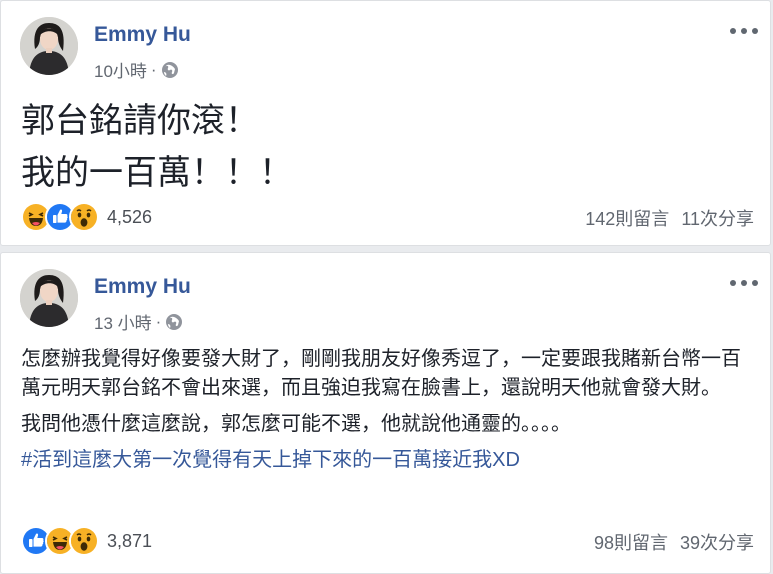 This screenshot has width=773, height=574. Describe the element at coordinates (157, 147) in the screenshot. I see `post-text: 郭台銘請你滾！ 我的一百萬！！！` at that location.